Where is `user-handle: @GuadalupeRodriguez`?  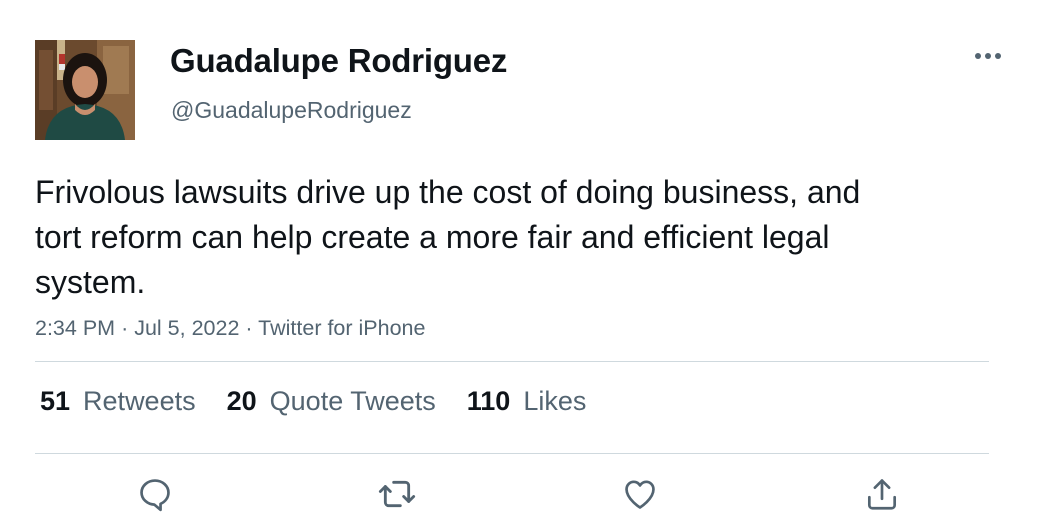 user-handle: @GuadalupeRodriguez is located at coordinates (291, 110).